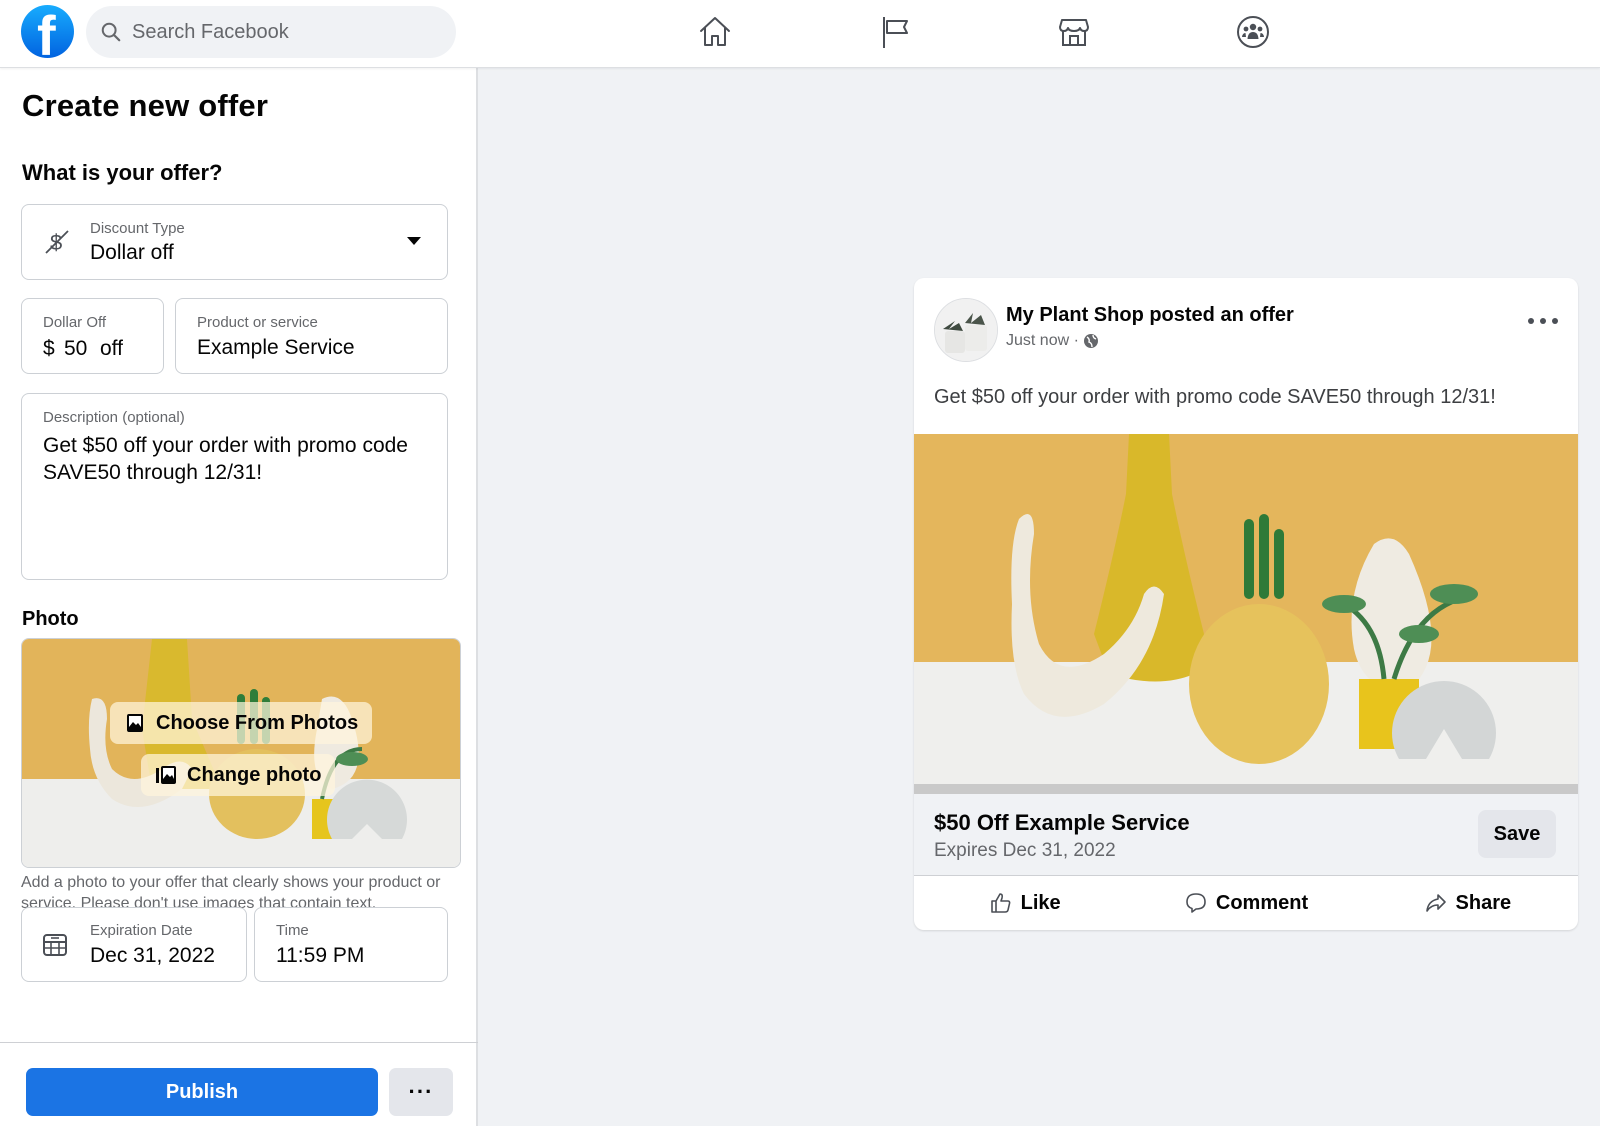 This screenshot has height=1126, width=1600. I want to click on top-navigation-bar: f, so click(800, 34).